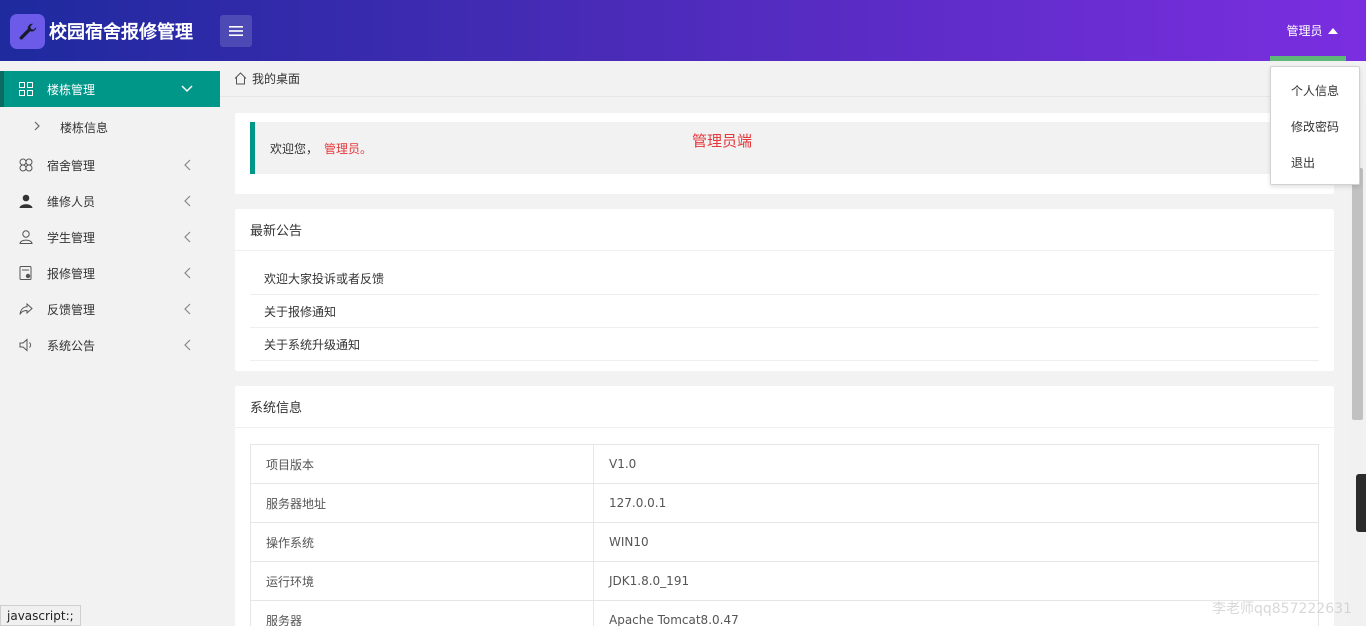  I want to click on grid-icon, so click(26, 89).